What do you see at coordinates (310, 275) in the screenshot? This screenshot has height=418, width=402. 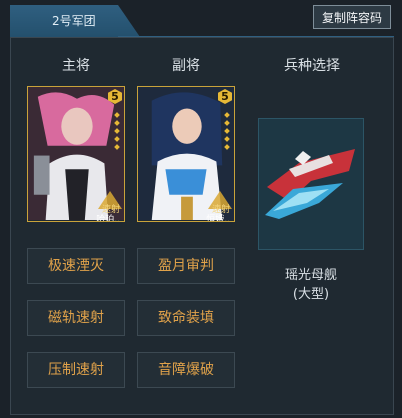 I see `troop-name-line1: 瑶光母舰` at bounding box center [310, 275].